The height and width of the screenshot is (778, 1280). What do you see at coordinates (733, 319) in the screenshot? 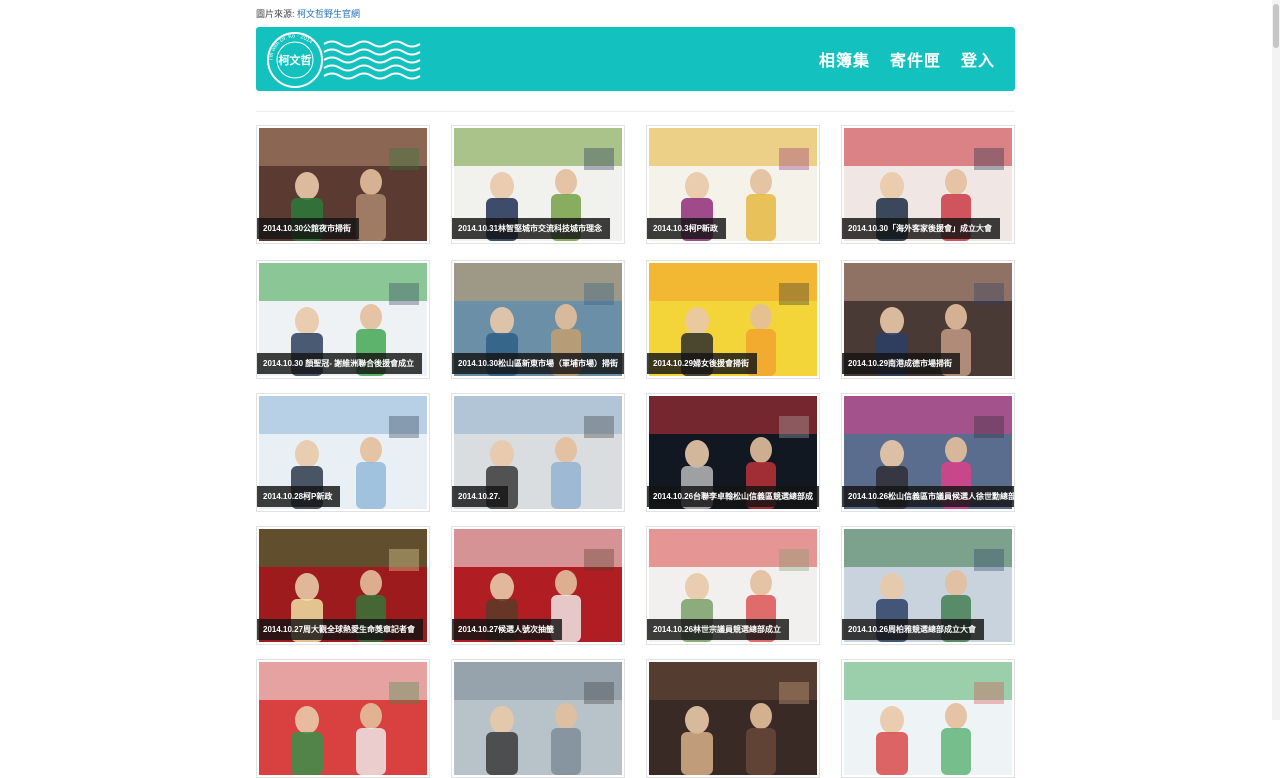
I see `album-card: 2014.10.29婦女後援會掃街` at bounding box center [733, 319].